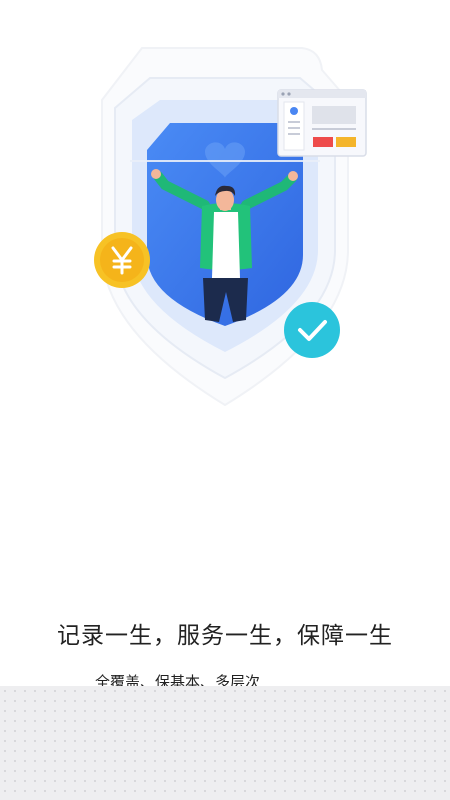  Describe the element at coordinates (225, 636) in the screenshot. I see `onboarding-tagline: 记录一生，服务一生，保障一生` at that location.